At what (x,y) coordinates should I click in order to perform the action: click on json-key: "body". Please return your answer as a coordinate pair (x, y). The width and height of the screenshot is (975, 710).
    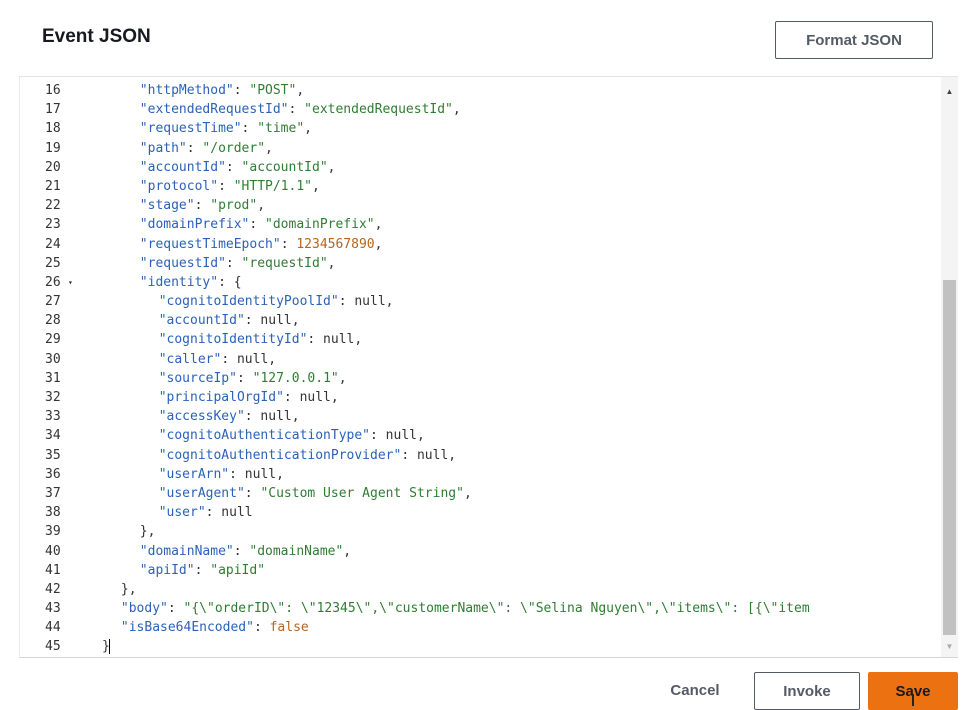
    Looking at the image, I should click on (144, 609).